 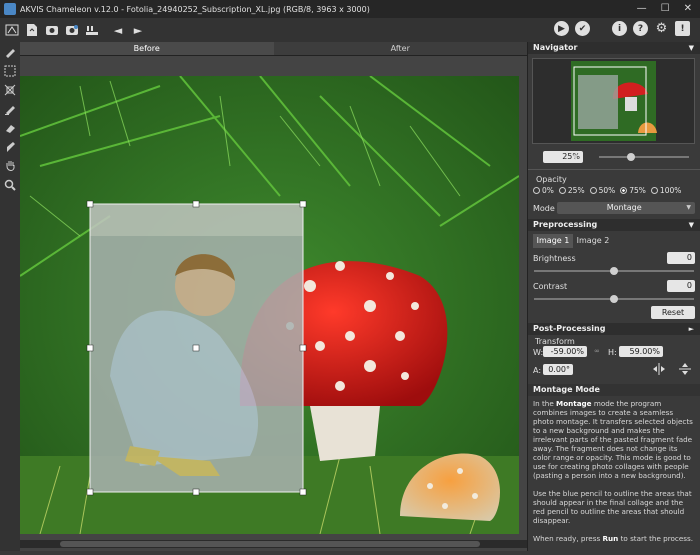 What do you see at coordinates (565, 224) in the screenshot?
I see `preprocessing-title: Preprocessing` at bounding box center [565, 224].